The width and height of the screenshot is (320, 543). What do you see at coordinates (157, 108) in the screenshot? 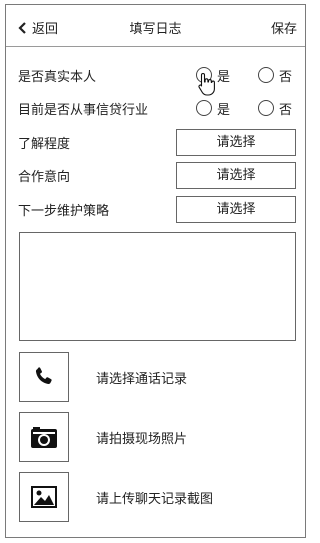
I see `question-credit-industry: 目前是否从事信贷行业 是 否` at bounding box center [157, 108].